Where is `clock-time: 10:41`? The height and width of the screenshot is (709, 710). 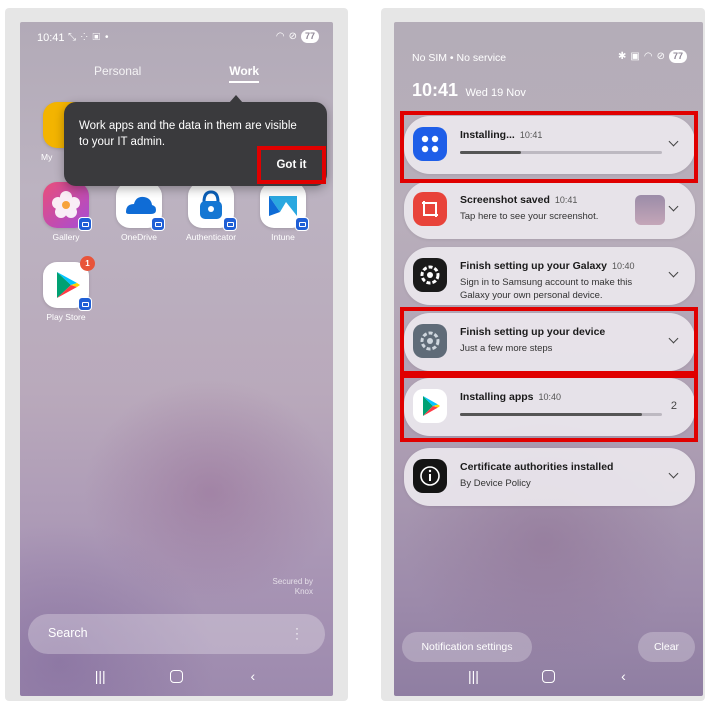
clock-time: 10:41 is located at coordinates (435, 90).